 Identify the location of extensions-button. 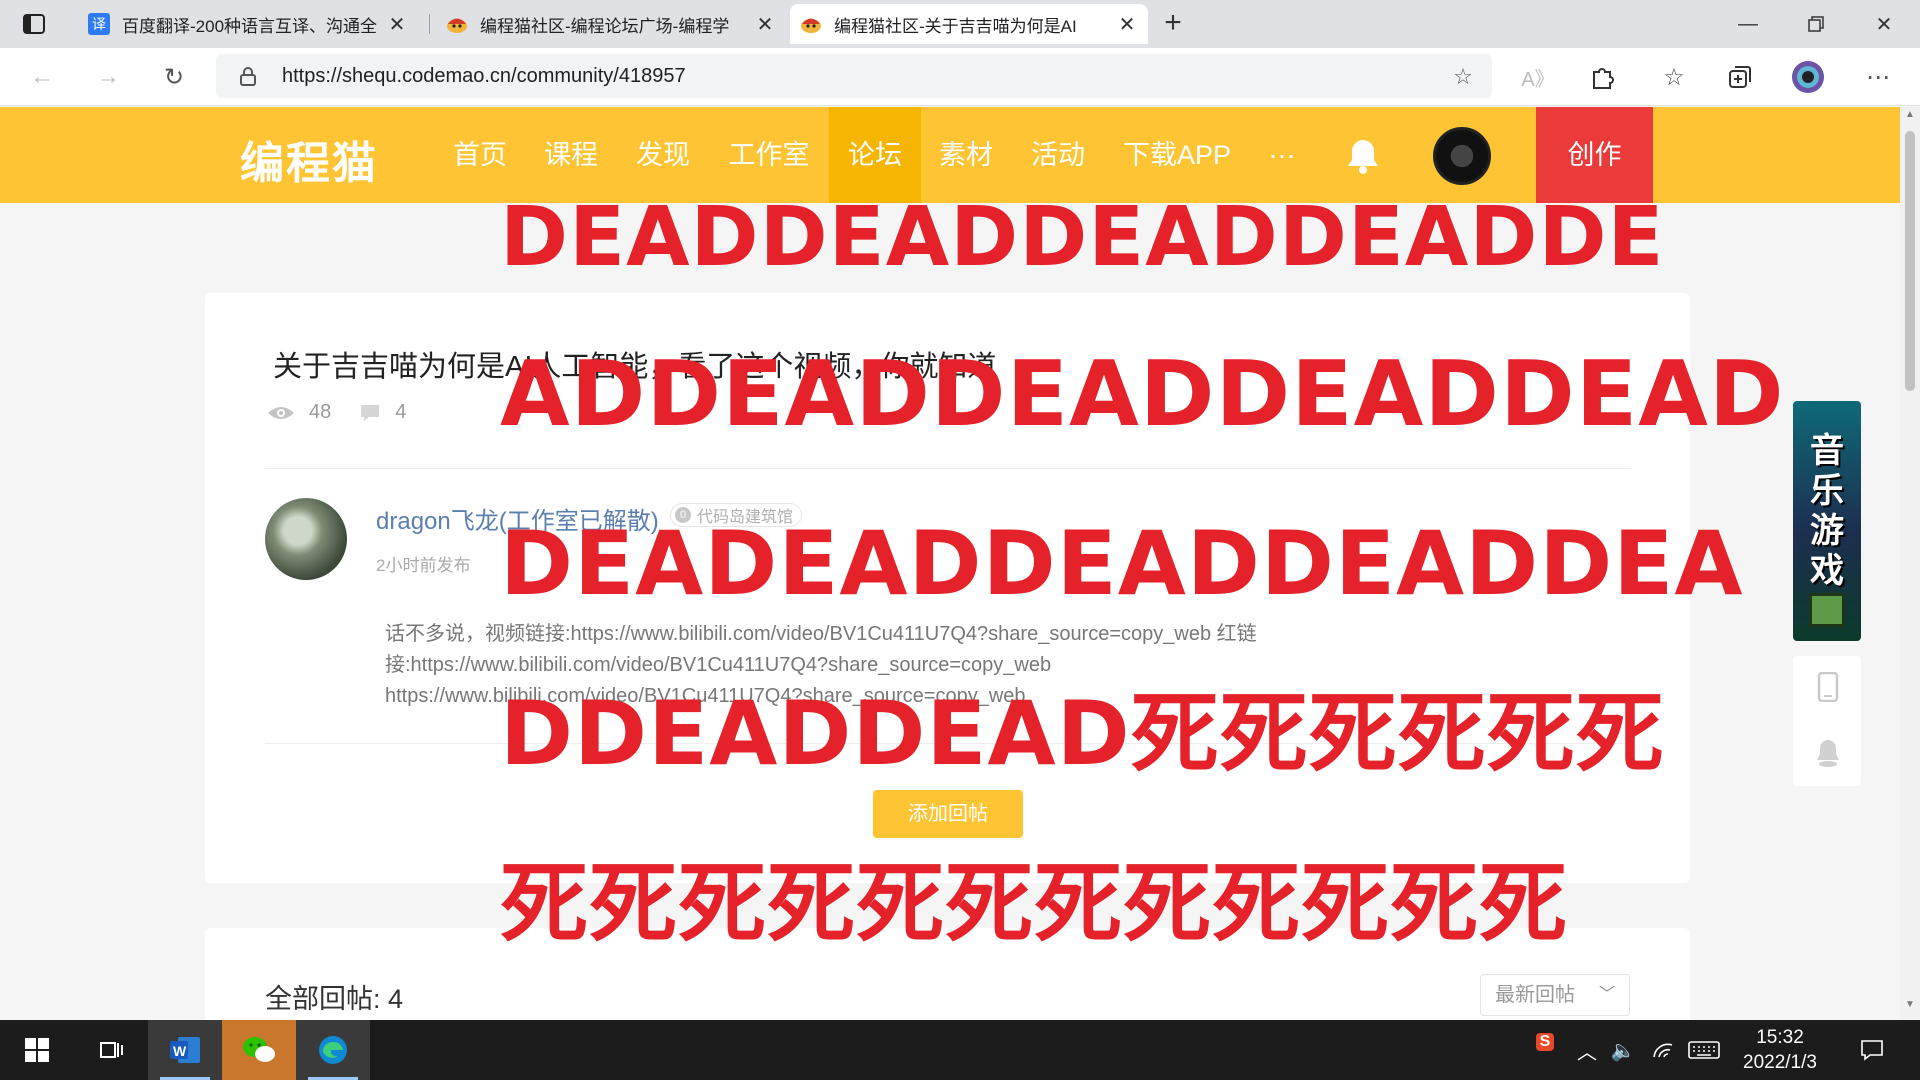
(1602, 77).